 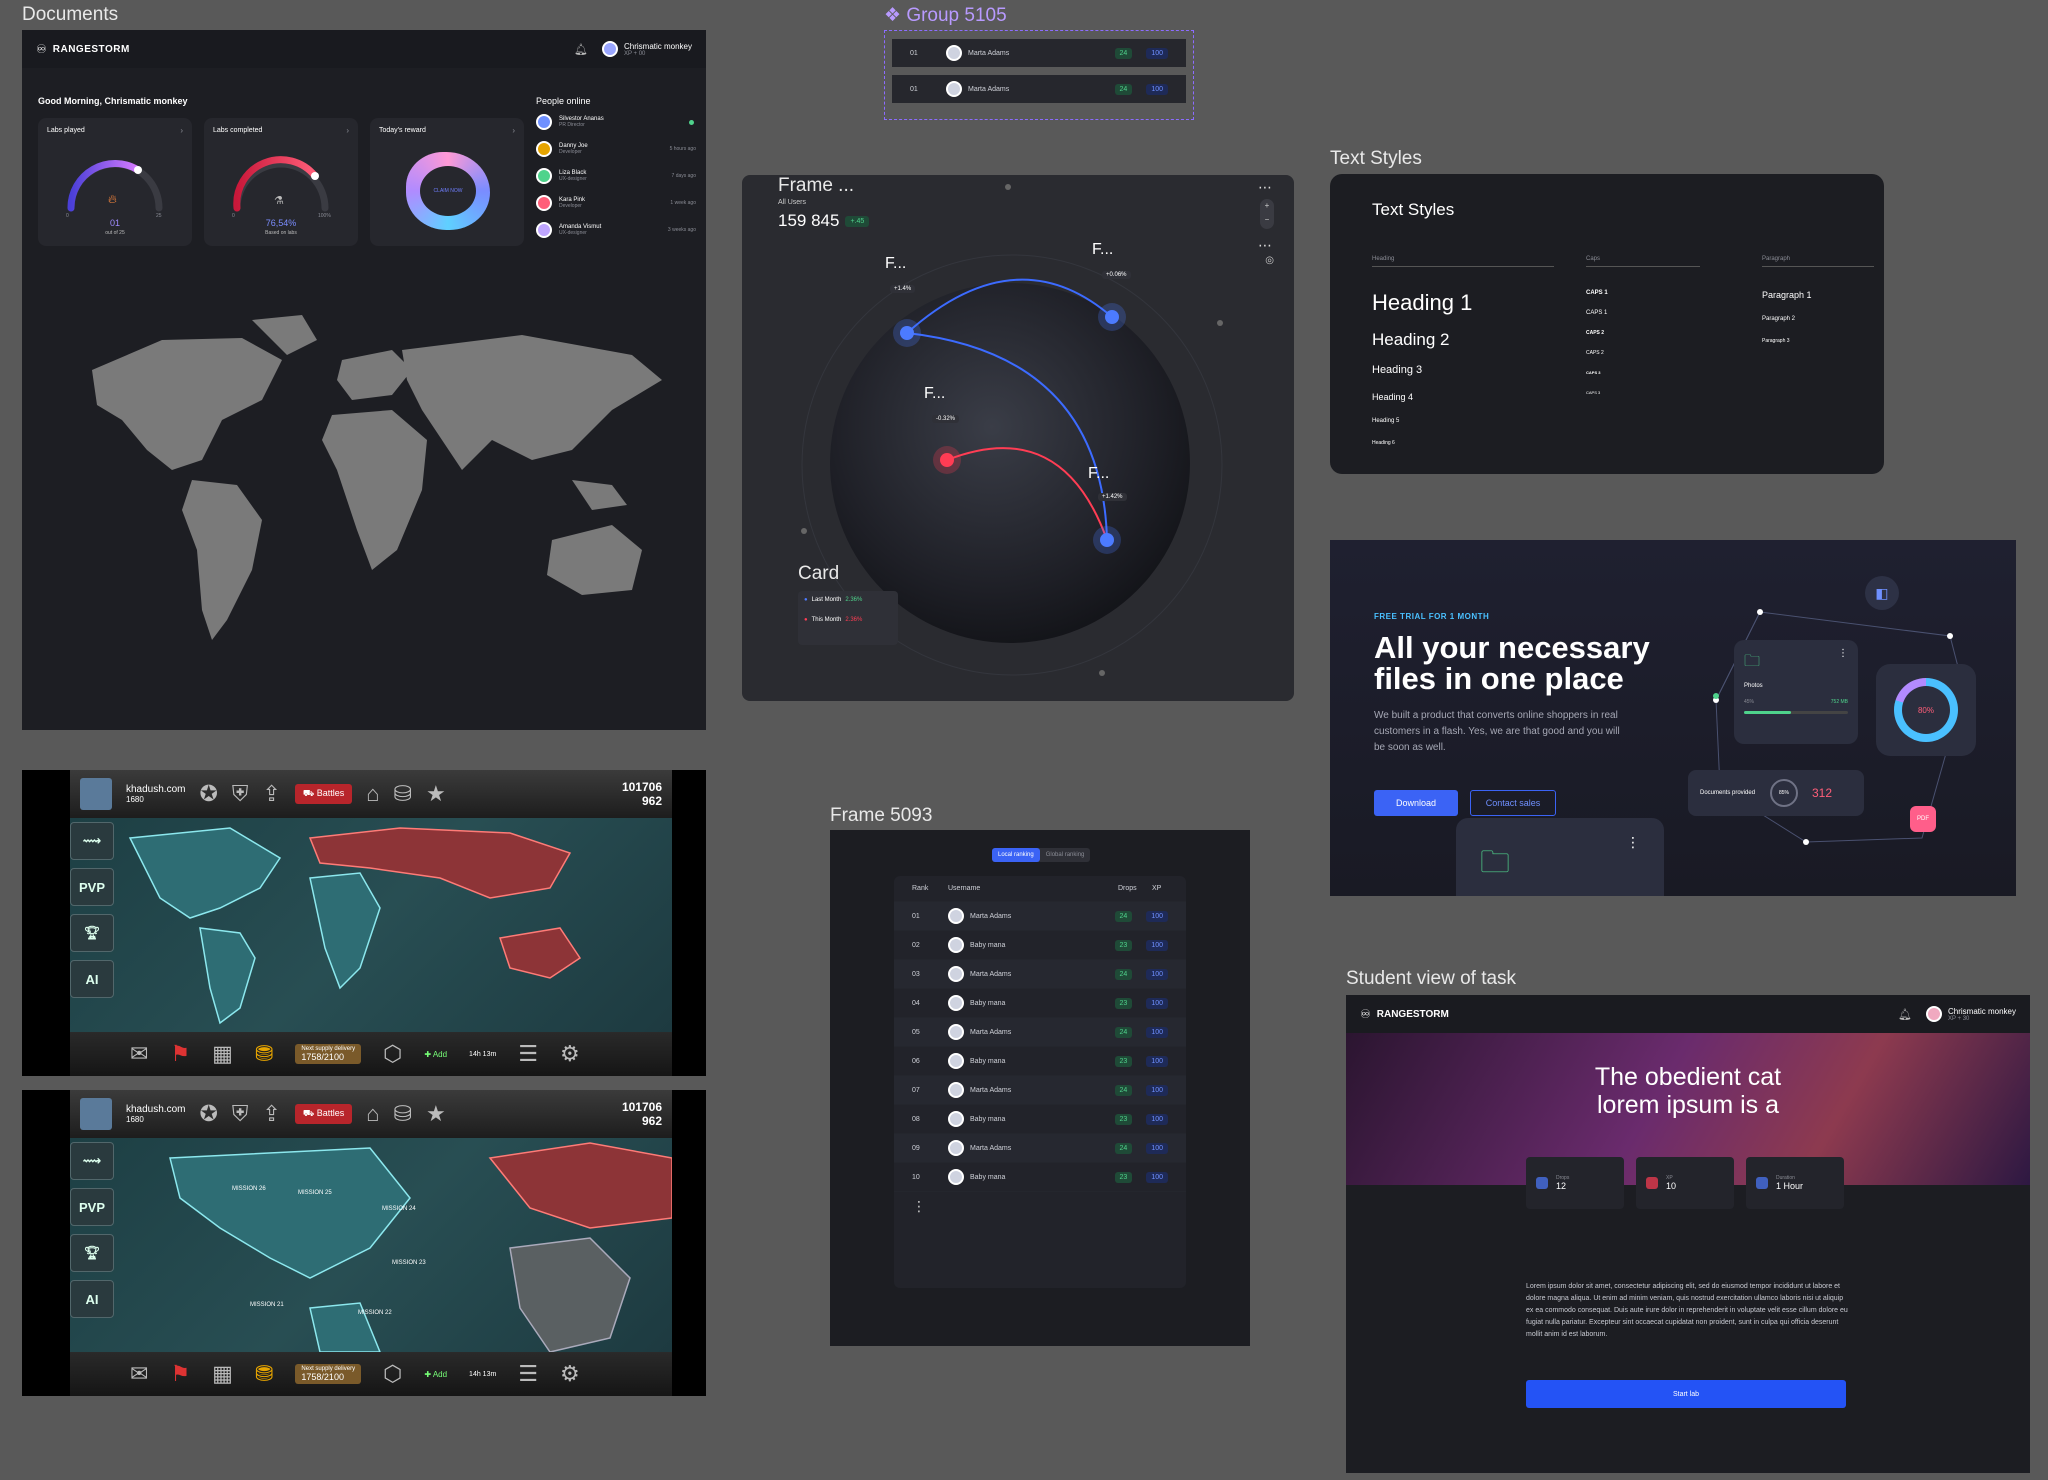 What do you see at coordinates (646, 49) in the screenshot?
I see `user-menu: Chrismatic monkey XP + 00` at bounding box center [646, 49].